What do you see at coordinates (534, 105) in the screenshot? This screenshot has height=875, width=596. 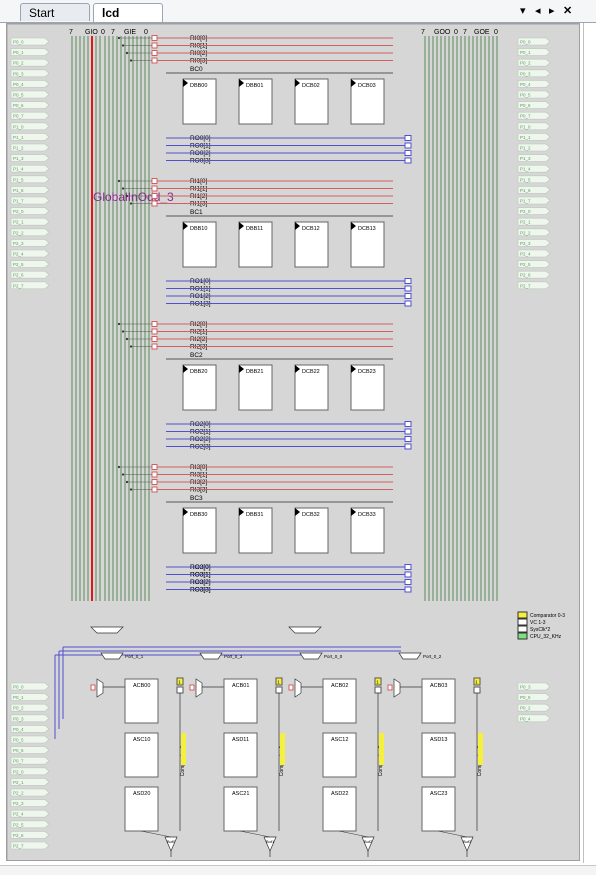 I see `port-pin-right: P0_6` at bounding box center [534, 105].